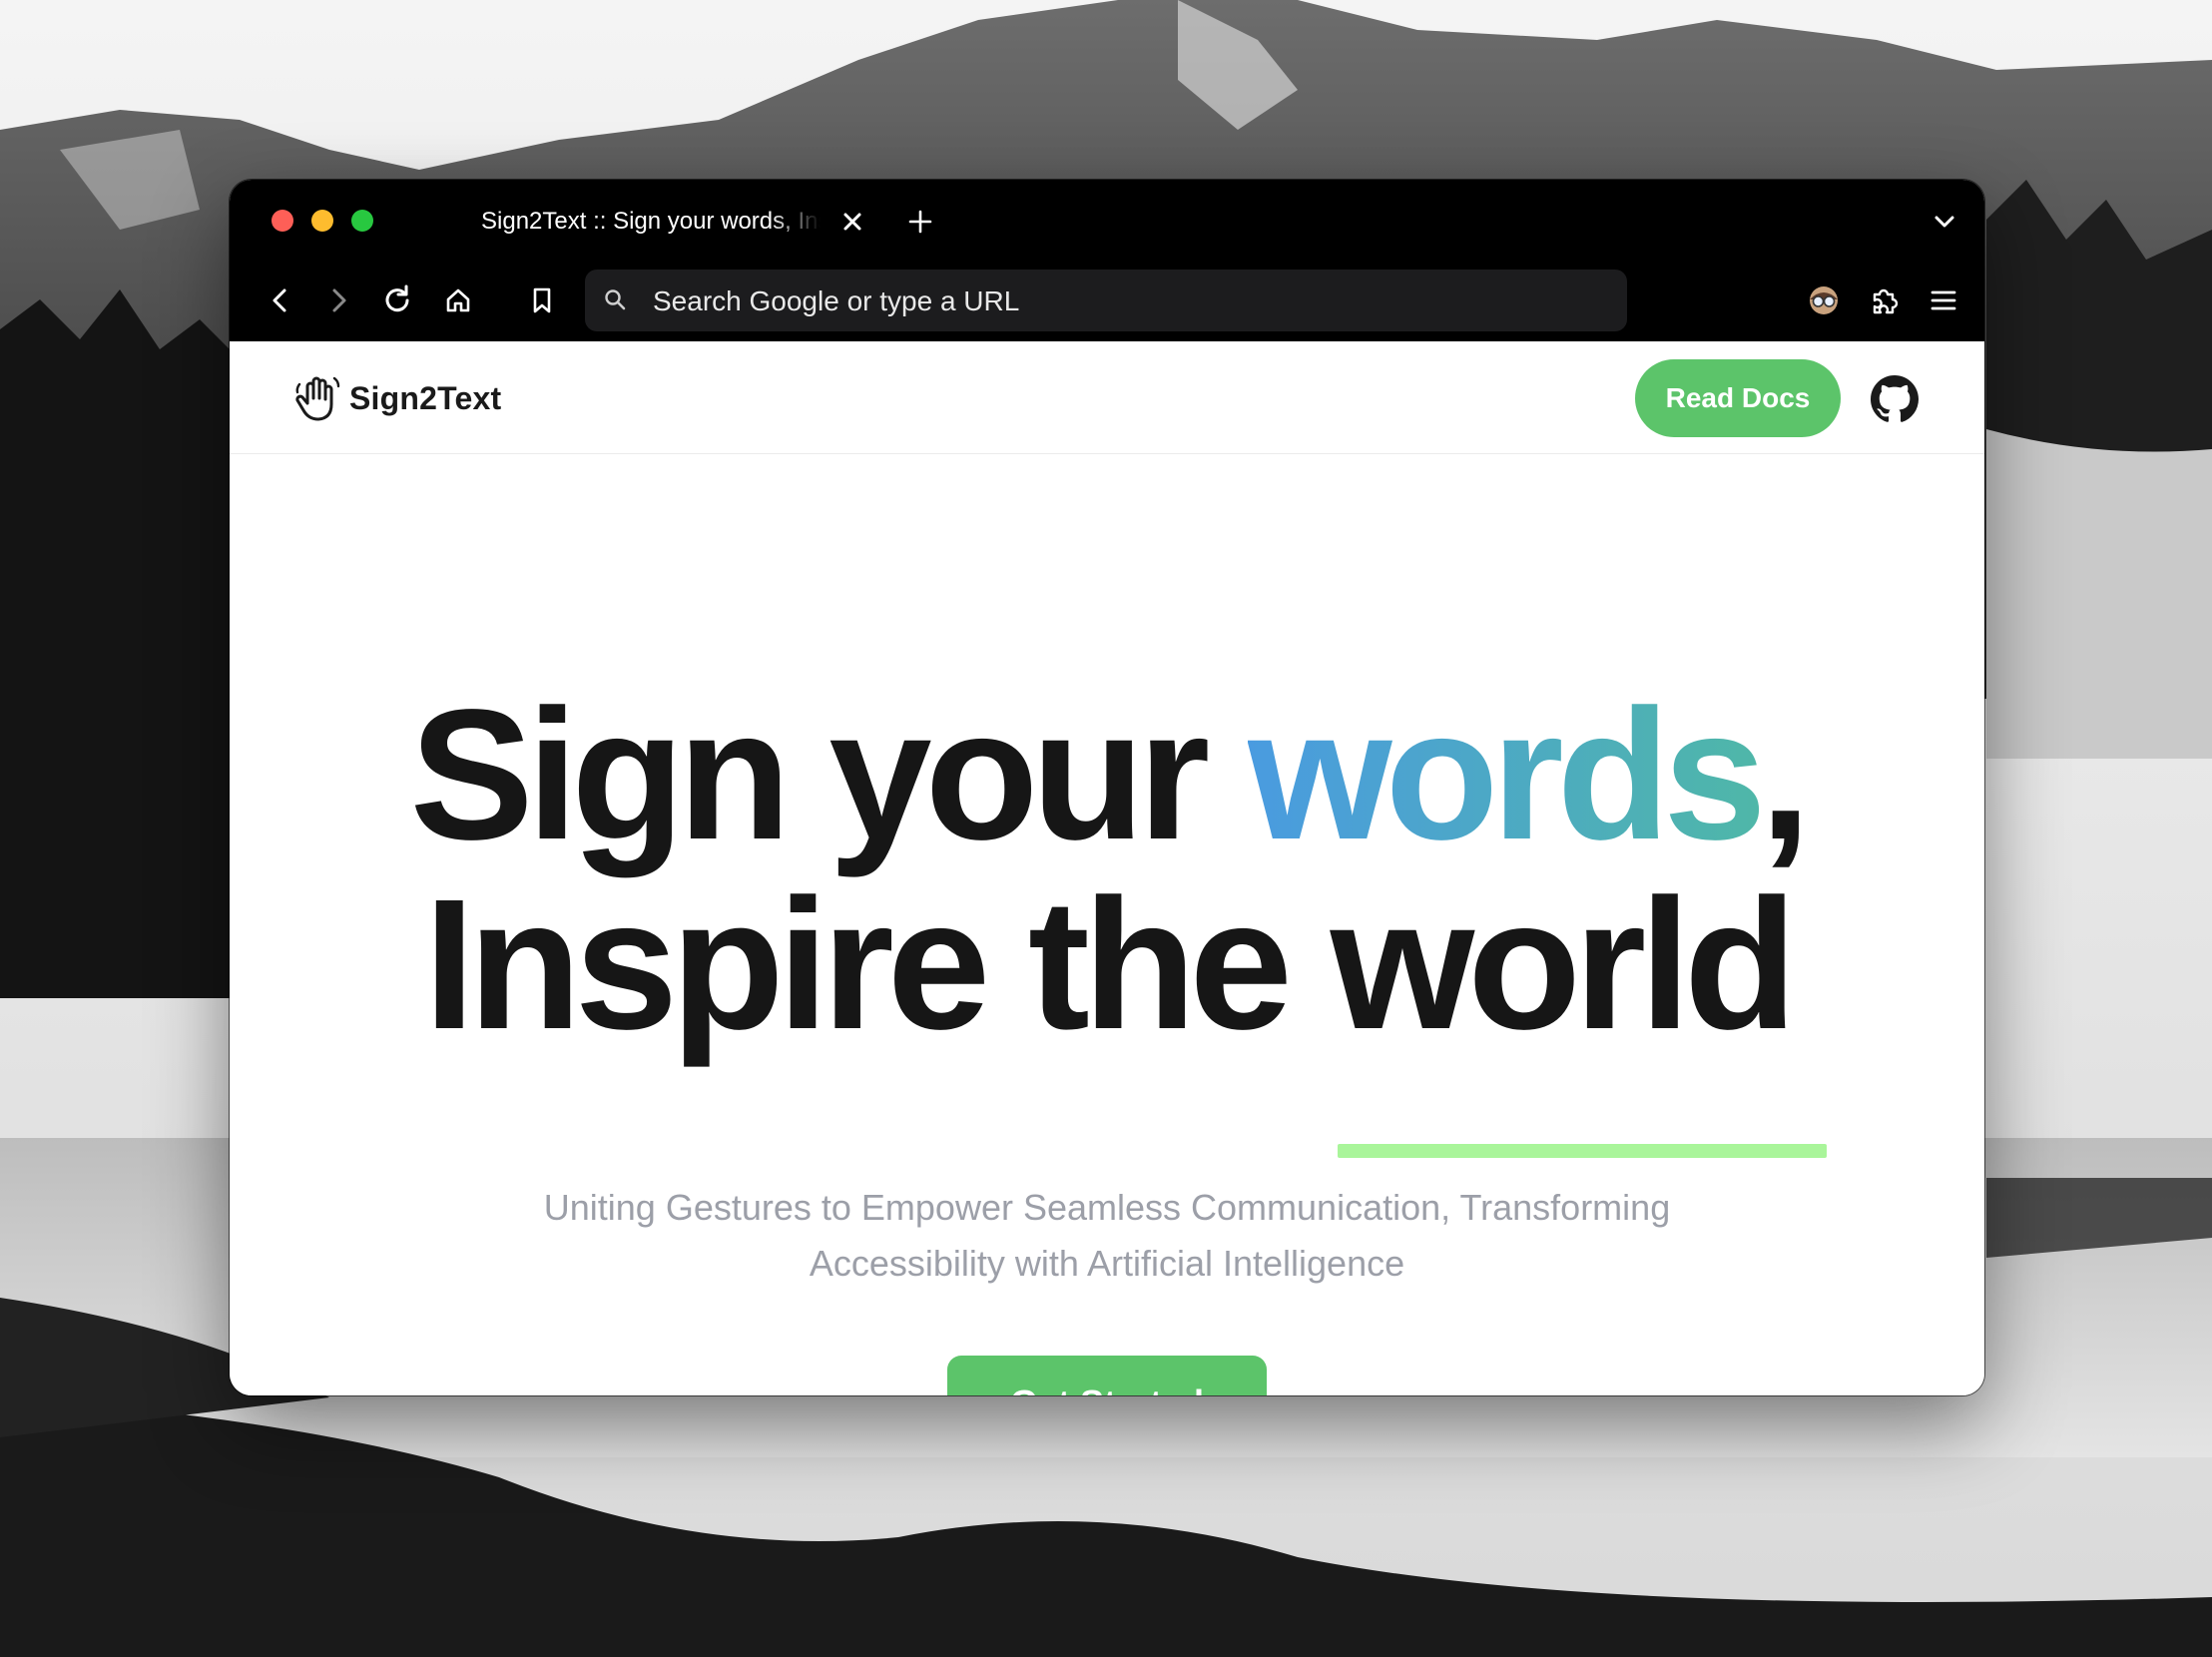  I want to click on address-bar, so click(1106, 301).